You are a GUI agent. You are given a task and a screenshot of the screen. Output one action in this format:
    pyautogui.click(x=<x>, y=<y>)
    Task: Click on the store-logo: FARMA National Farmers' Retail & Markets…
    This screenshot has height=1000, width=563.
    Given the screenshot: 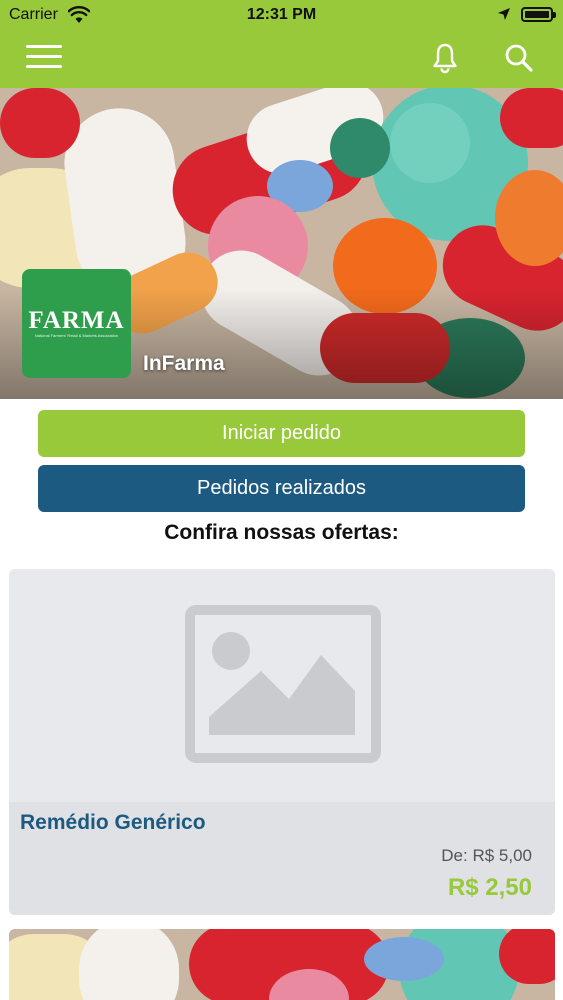 What is the action you would take?
    pyautogui.click(x=76, y=323)
    